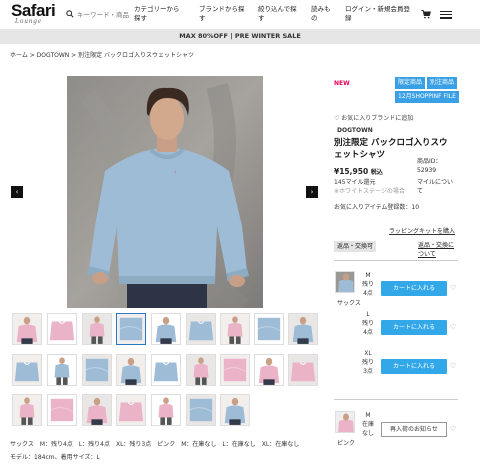 Image resolution: width=480 pixels, height=467 pixels. Describe the element at coordinates (224, 14) in the screenshot. I see `nav-brand: ブランドから探す` at that location.